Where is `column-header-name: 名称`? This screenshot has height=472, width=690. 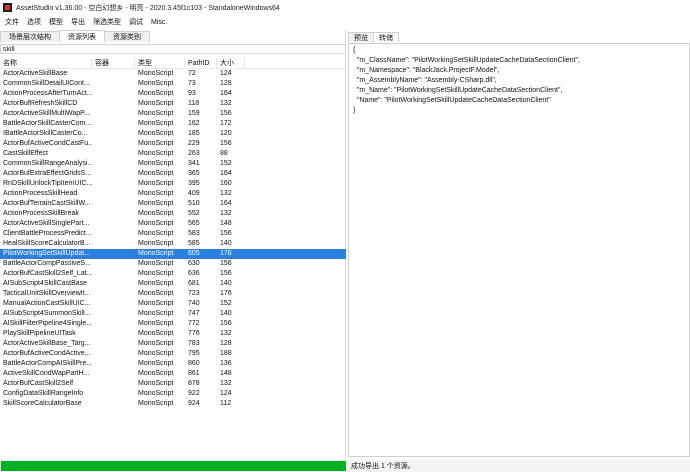 column-header-name: 名称 is located at coordinates (46, 63).